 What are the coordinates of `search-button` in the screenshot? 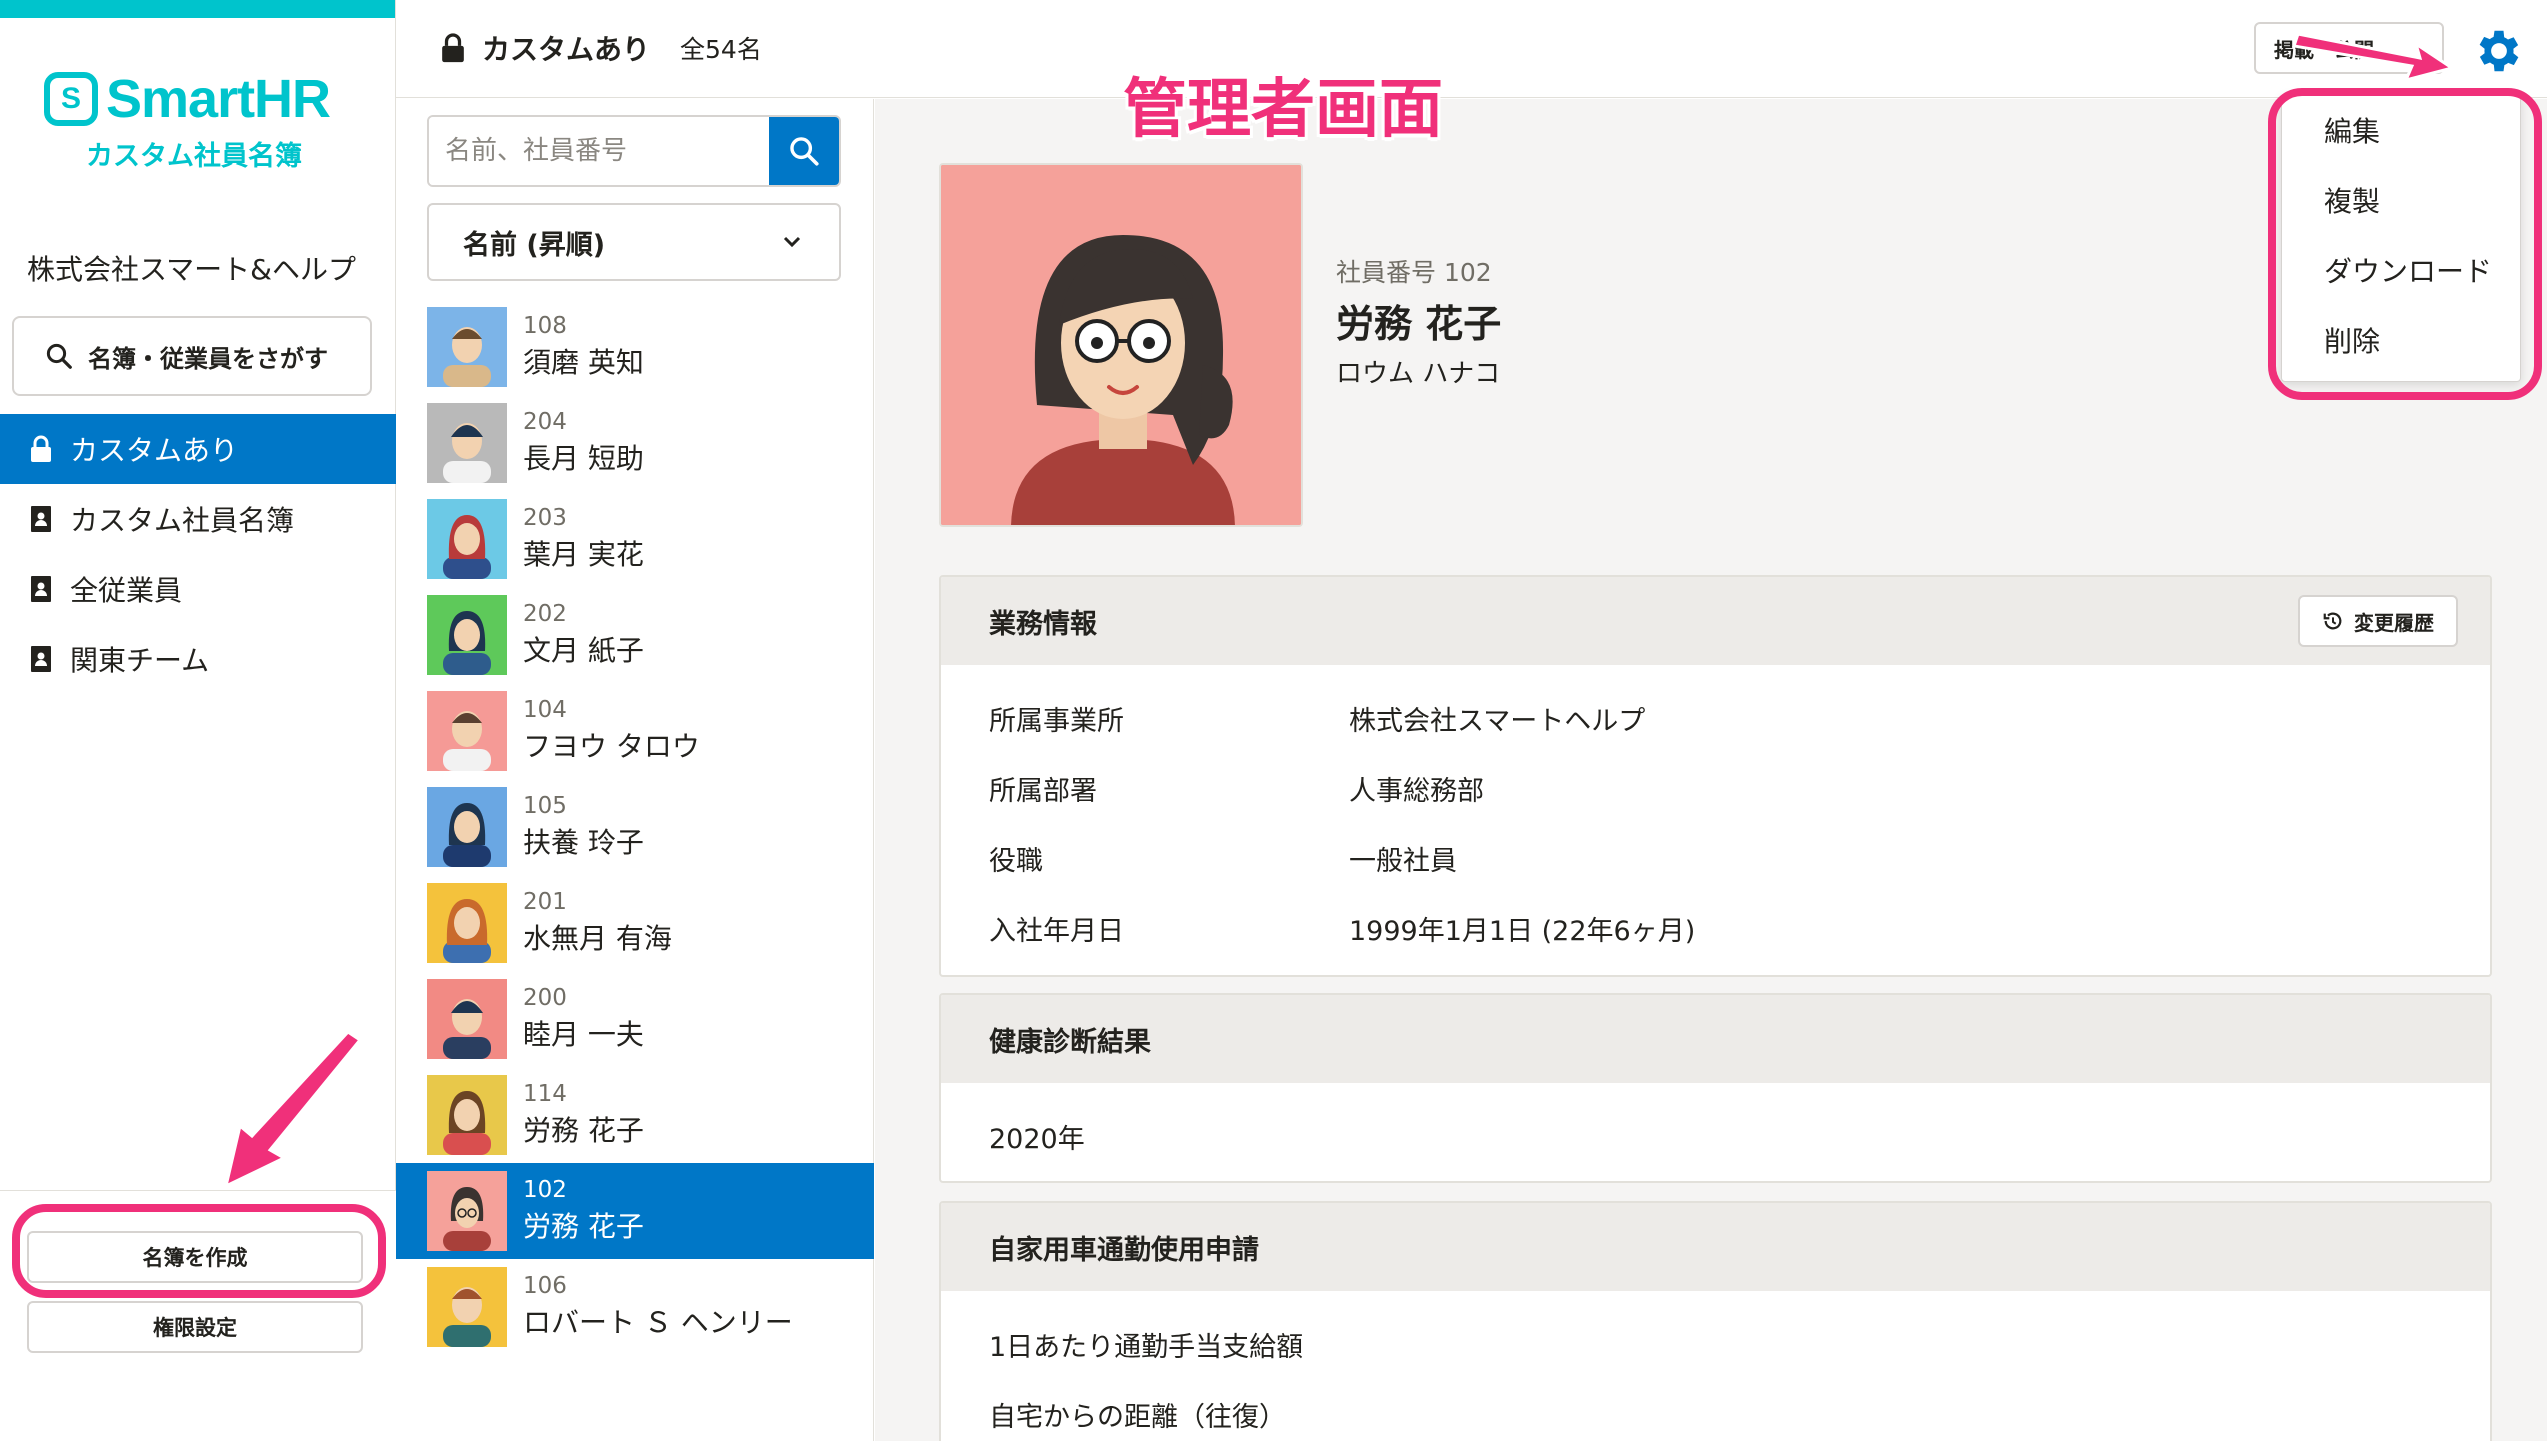 It's located at (804, 151).